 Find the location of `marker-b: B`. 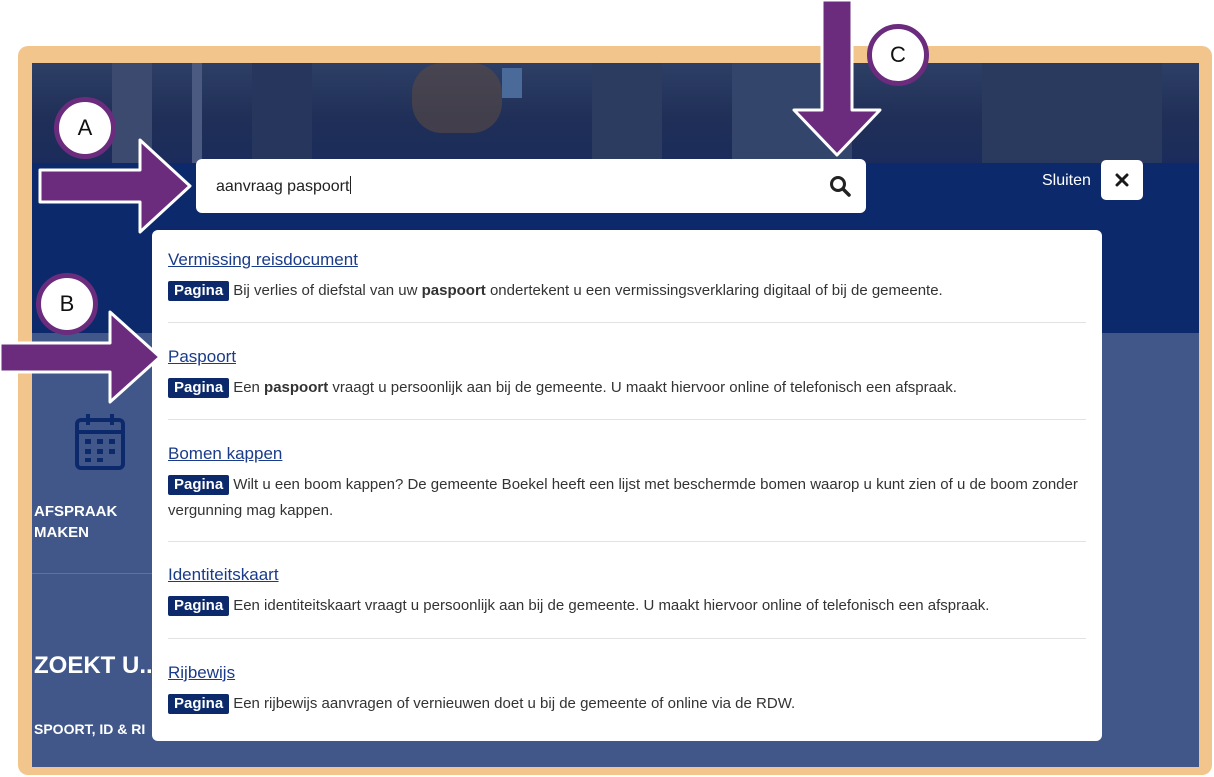

marker-b: B is located at coordinates (67, 304).